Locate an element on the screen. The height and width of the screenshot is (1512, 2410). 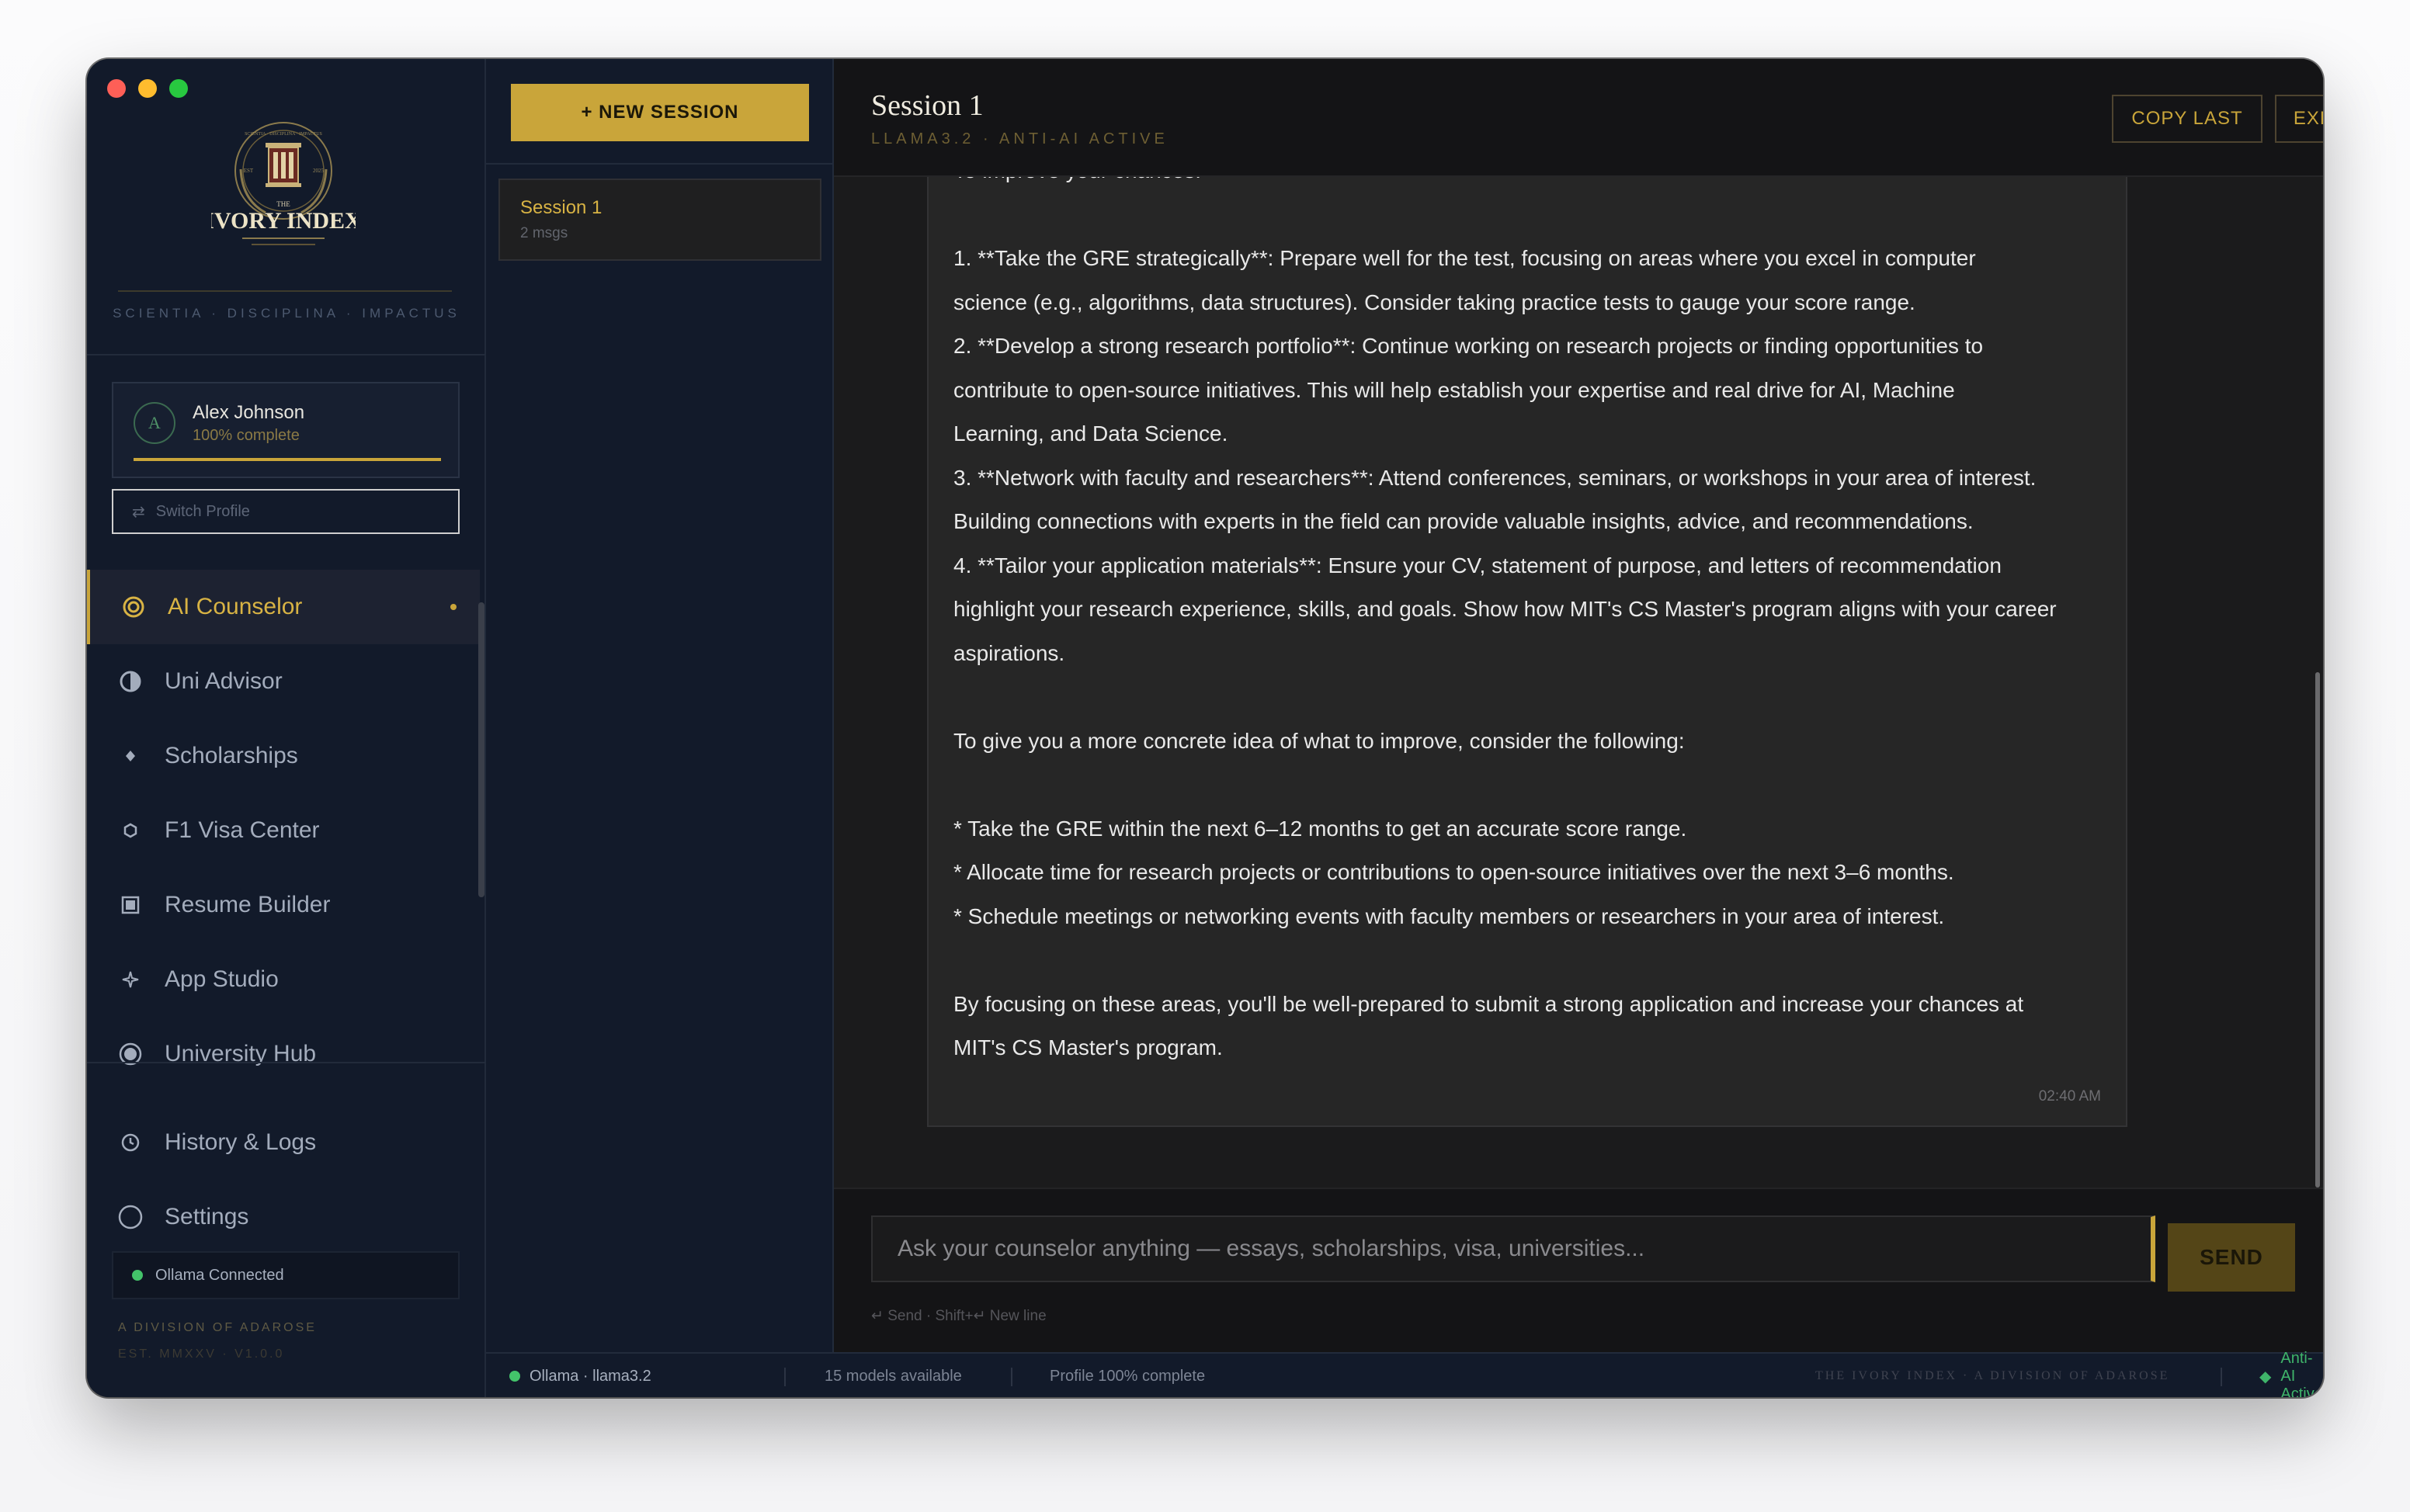
maximize-window-button is located at coordinates (178, 88).